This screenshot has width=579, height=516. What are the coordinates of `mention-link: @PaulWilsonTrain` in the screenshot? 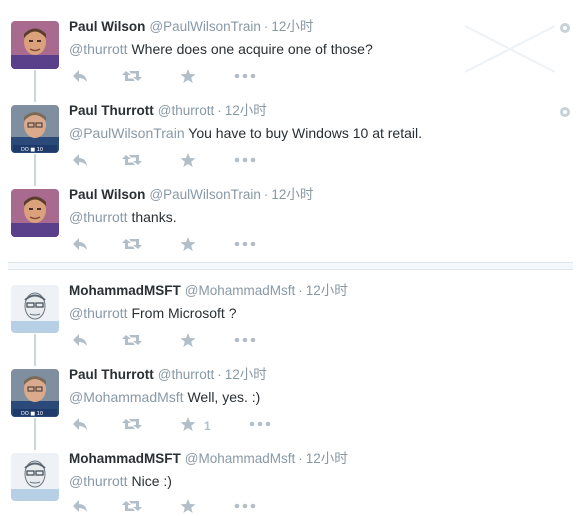 It's located at (127, 133).